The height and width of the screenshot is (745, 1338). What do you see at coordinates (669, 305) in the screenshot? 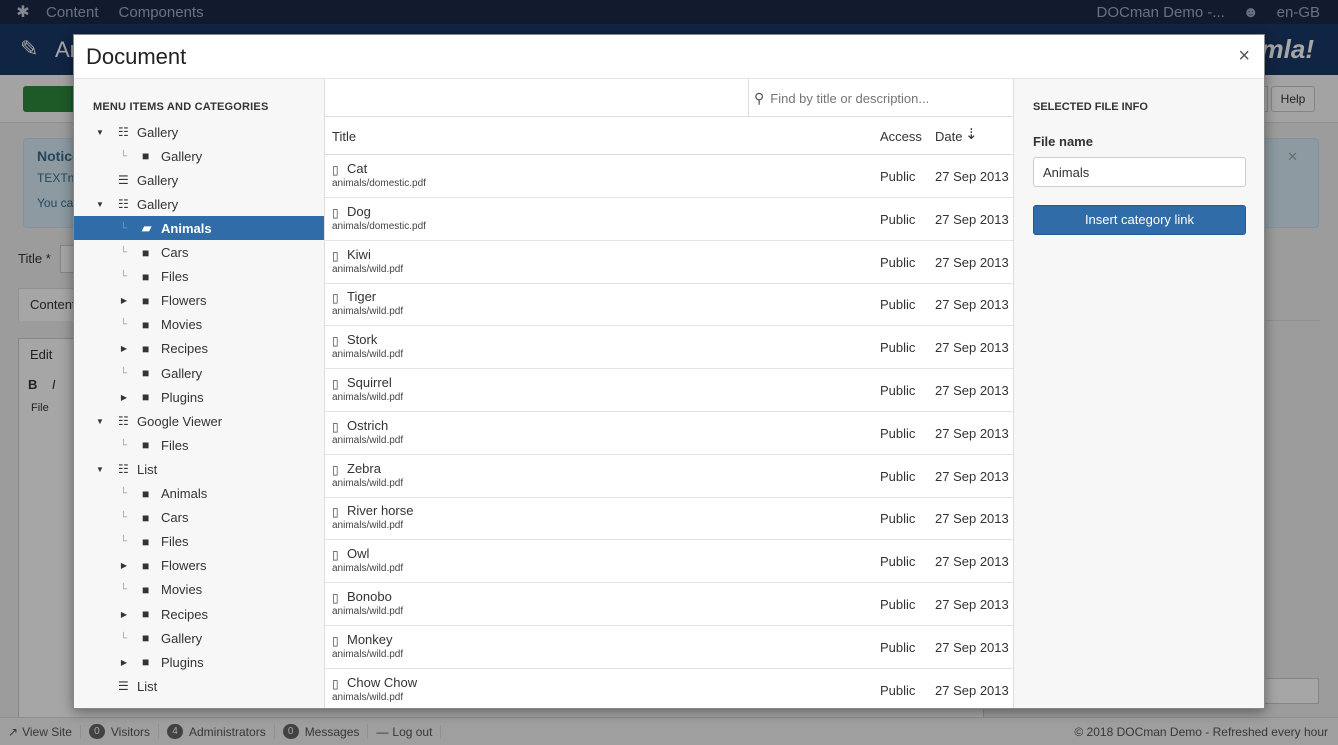
I see `table-row: ▯ Tiger animals/wild.pdf Public 27 Sep 2013` at bounding box center [669, 305].